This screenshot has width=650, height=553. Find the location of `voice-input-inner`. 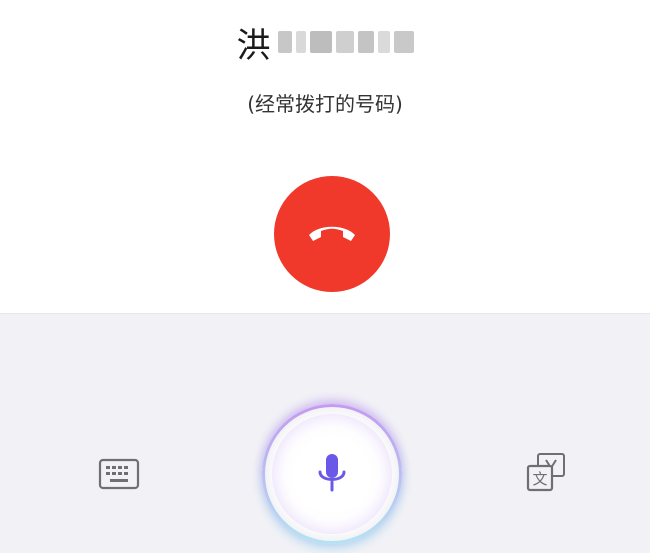

voice-input-inner is located at coordinates (332, 474).